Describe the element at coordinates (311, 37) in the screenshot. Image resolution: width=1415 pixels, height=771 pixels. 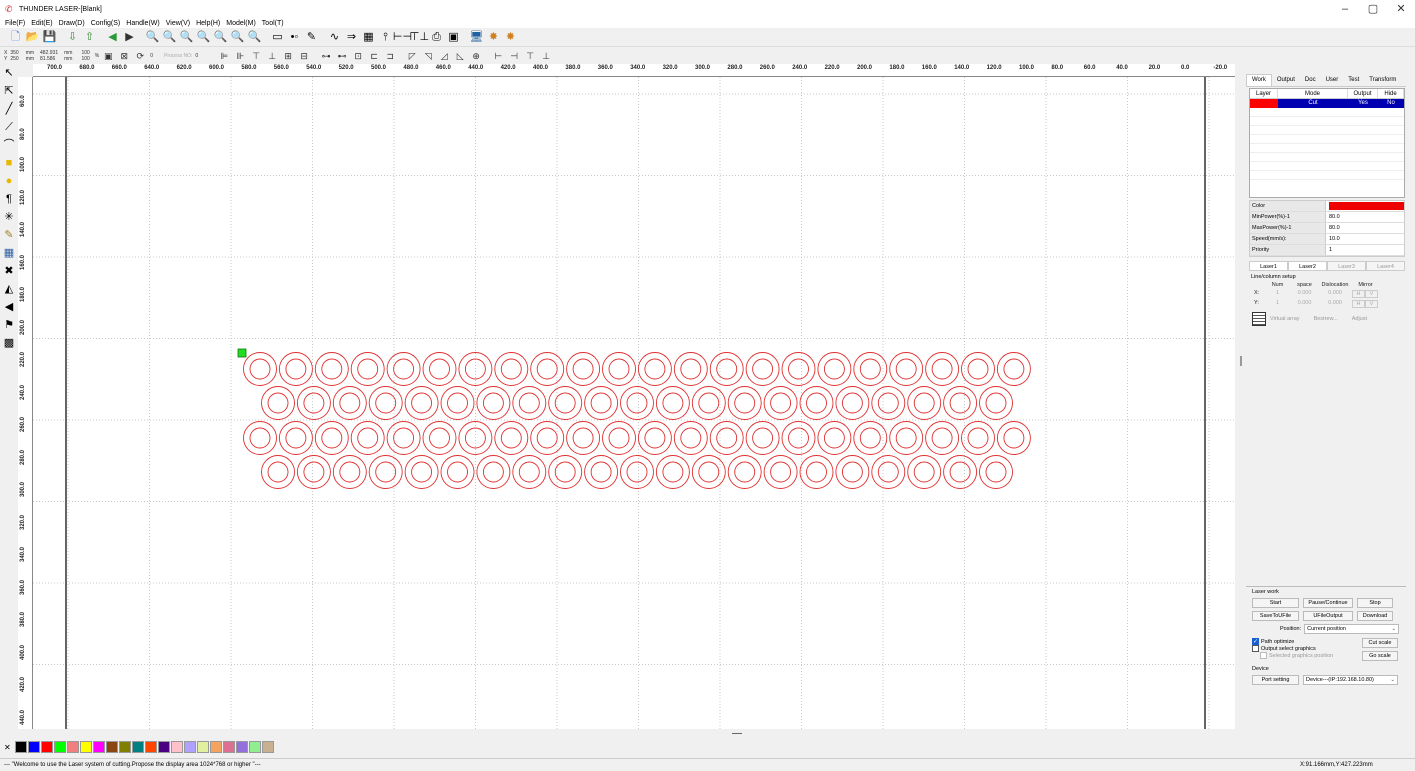
I see `pen-icon: ✎` at that location.